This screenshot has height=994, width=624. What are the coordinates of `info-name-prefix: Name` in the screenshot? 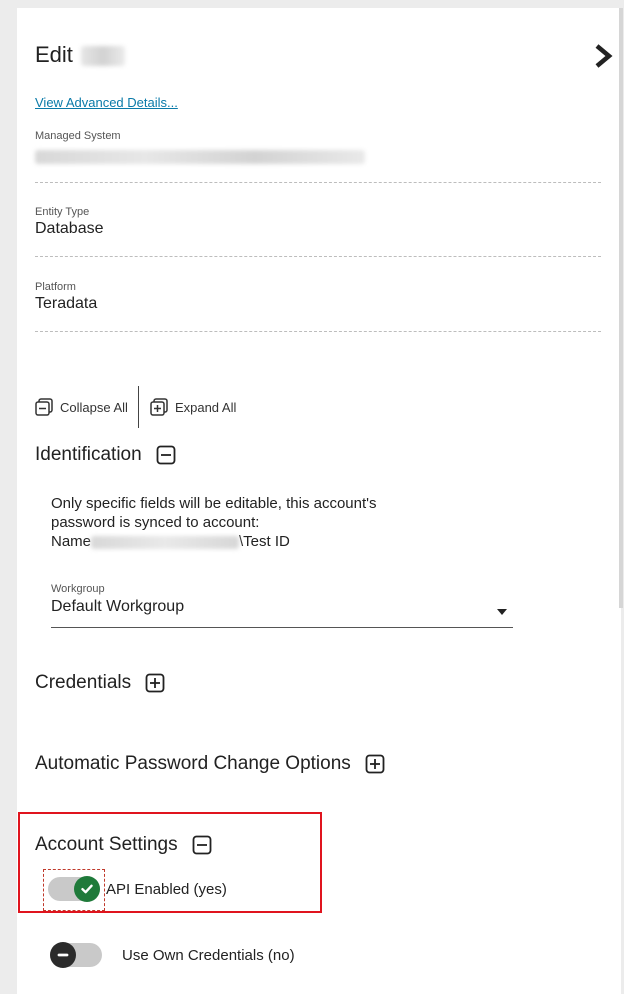 It's located at (71, 541).